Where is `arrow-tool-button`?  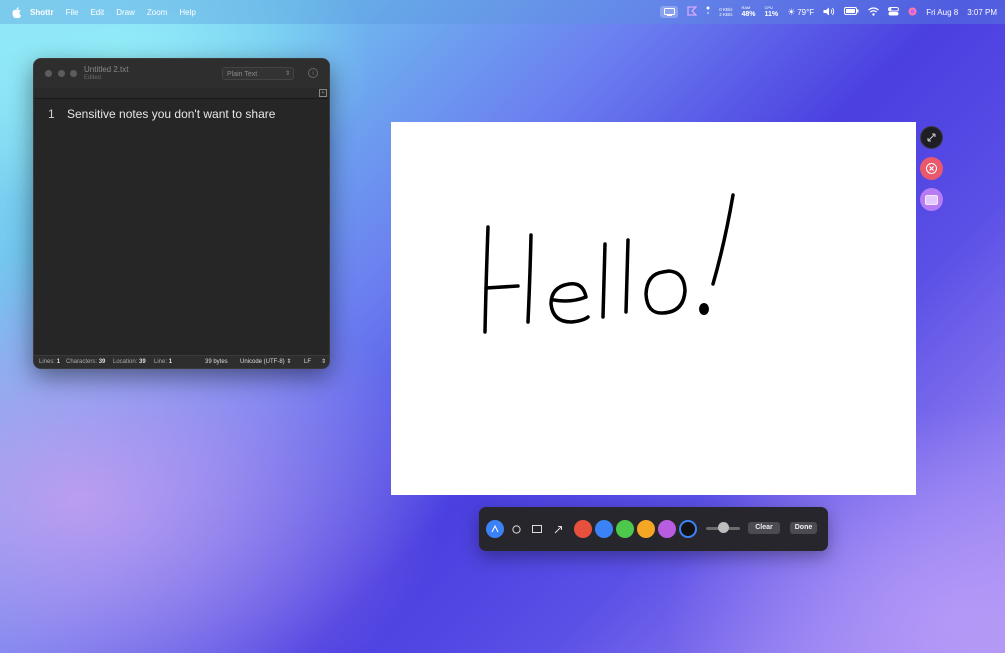
arrow-tool-button is located at coordinates (558, 529).